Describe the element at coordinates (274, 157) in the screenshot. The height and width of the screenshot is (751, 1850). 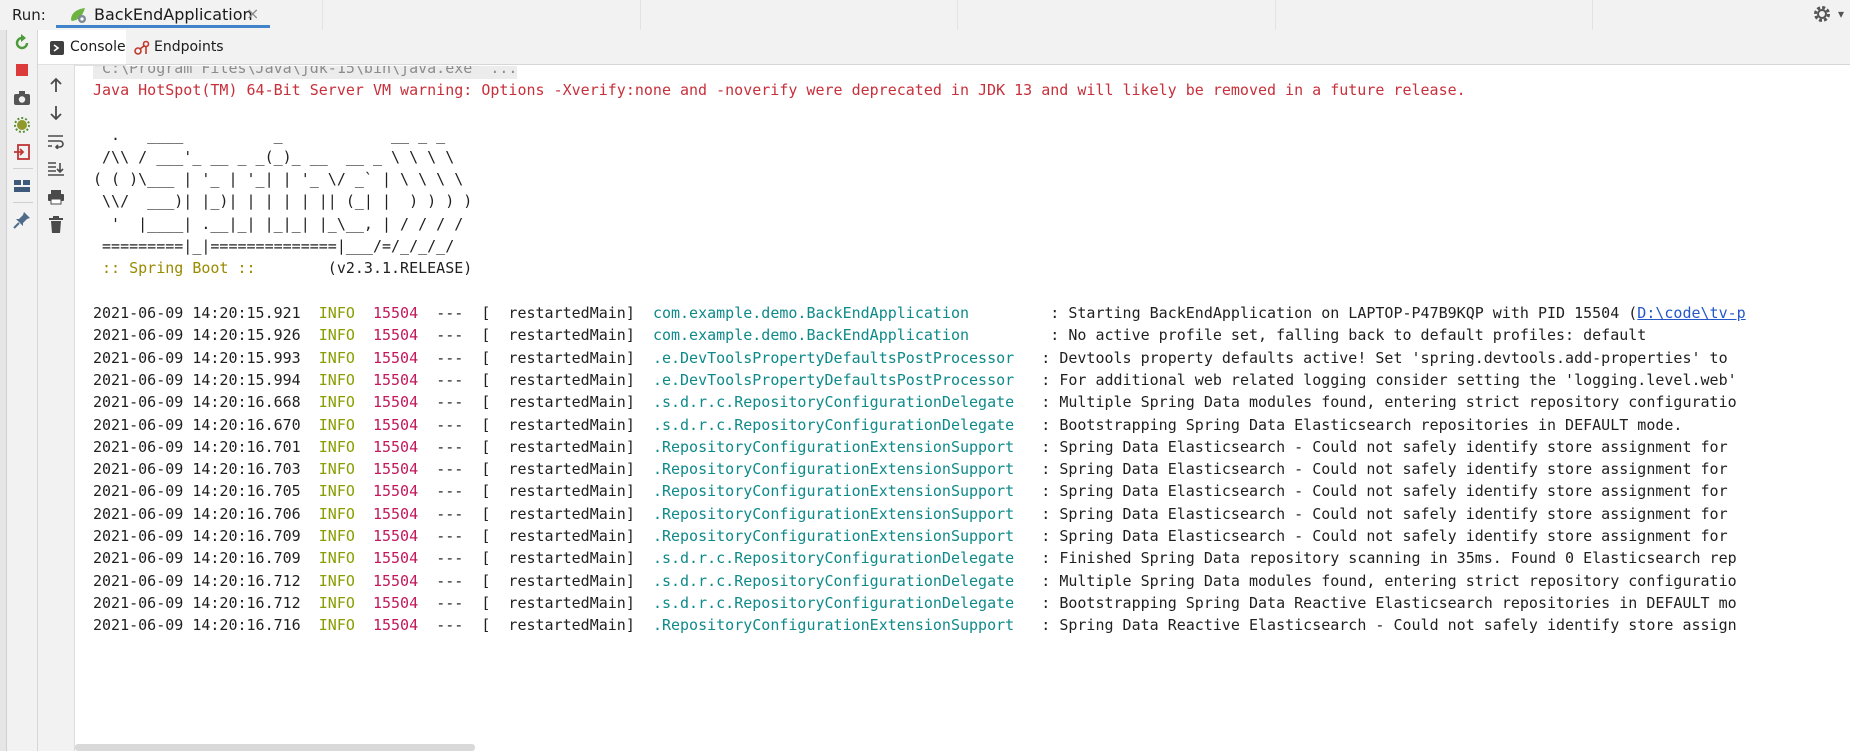
I see `banner-line: /\\ / ___'_ __ _ _(_)_ __ __ _ \ \ \ \` at that location.